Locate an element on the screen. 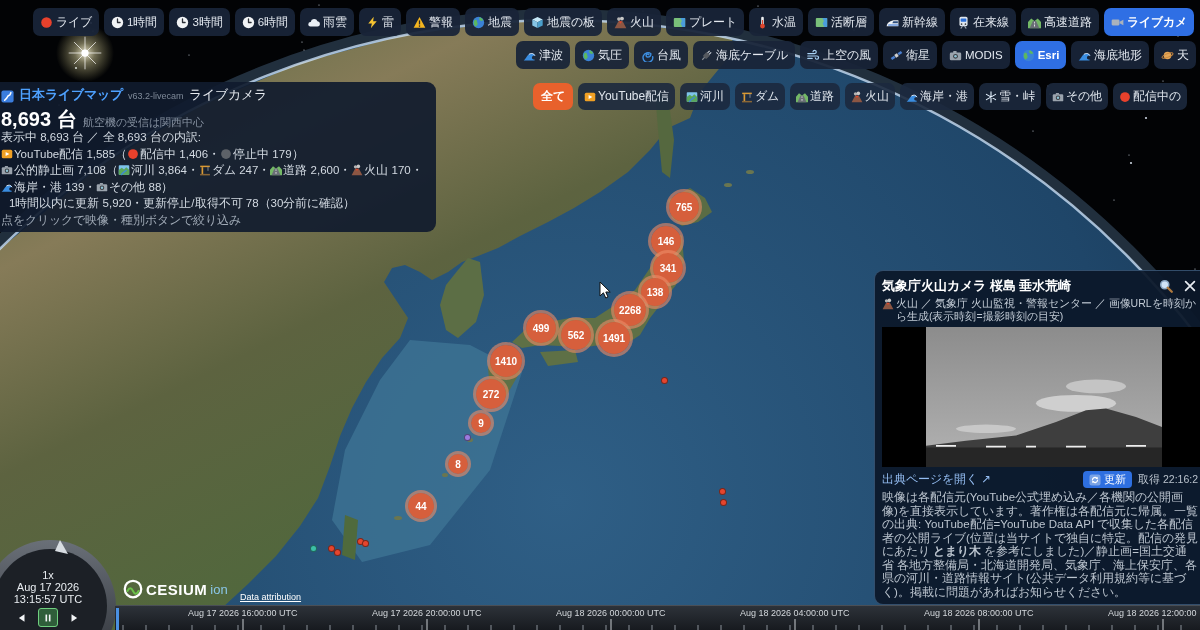 This screenshot has width=1200, height=630. layer-toggle-button: 活断層 is located at coordinates (841, 22).